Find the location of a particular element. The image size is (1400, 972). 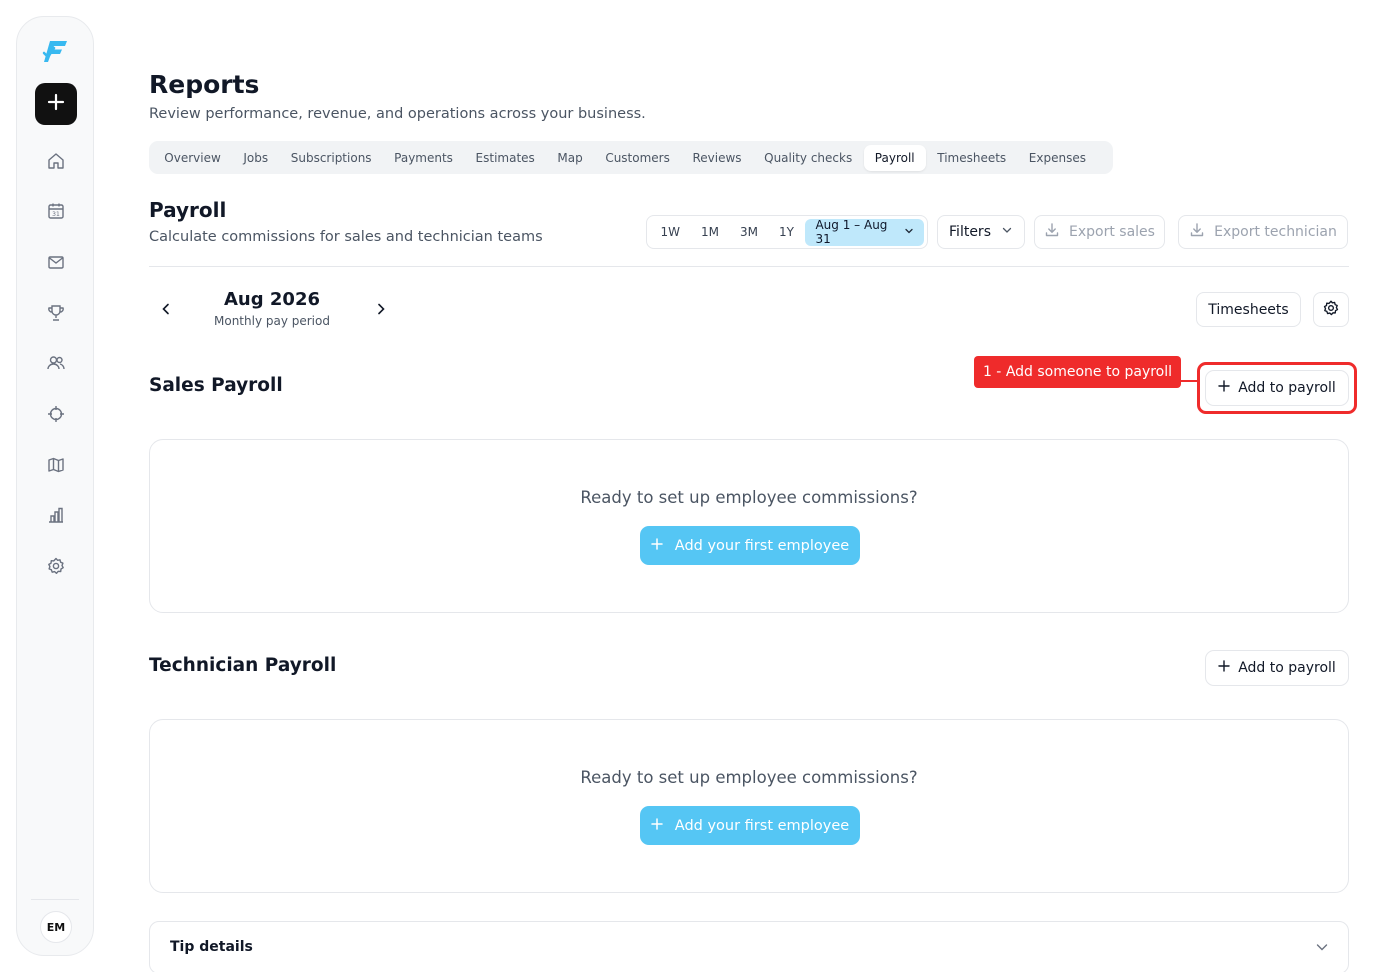

export-sales-button: Export sales is located at coordinates (1099, 232).